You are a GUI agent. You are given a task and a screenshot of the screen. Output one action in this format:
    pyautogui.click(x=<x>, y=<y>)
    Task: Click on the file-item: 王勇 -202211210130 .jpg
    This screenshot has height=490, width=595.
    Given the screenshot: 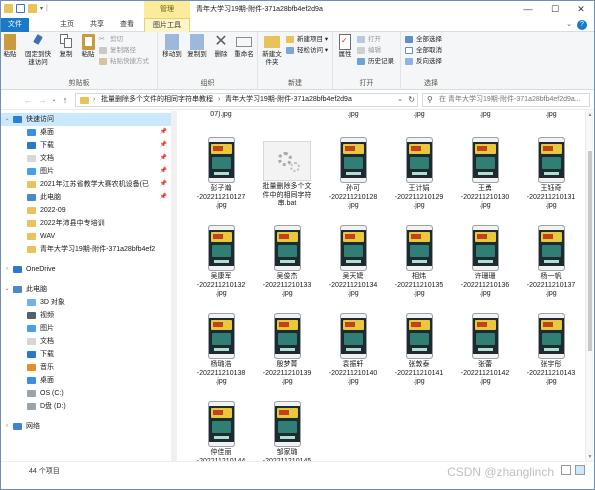 What is the action you would take?
    pyautogui.click(x=485, y=174)
    